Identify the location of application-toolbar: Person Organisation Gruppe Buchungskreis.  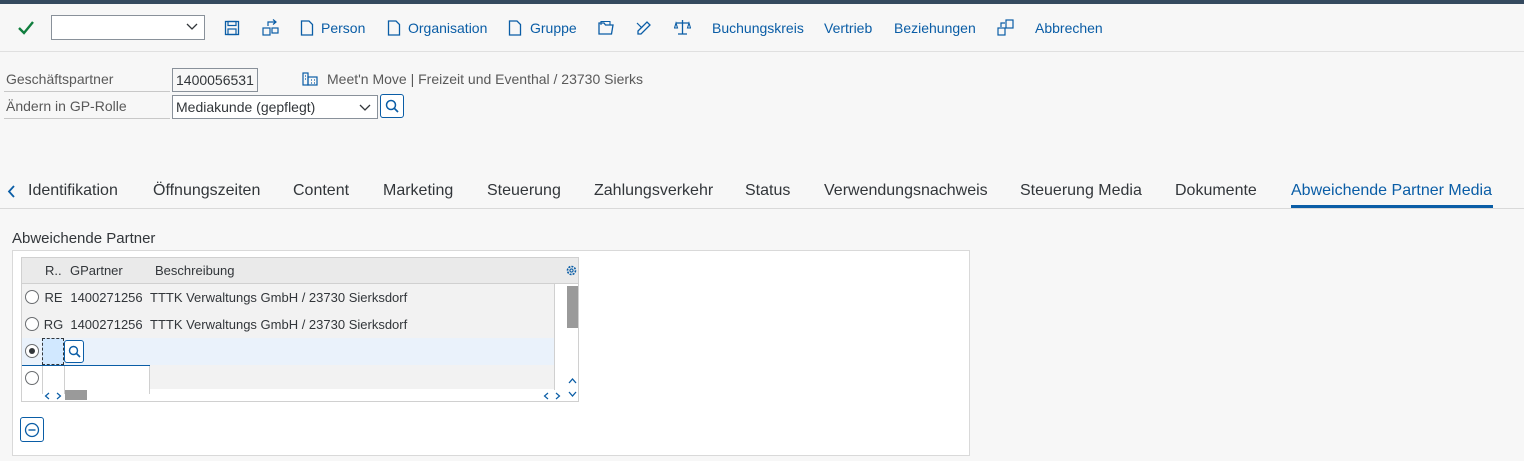
(762, 28).